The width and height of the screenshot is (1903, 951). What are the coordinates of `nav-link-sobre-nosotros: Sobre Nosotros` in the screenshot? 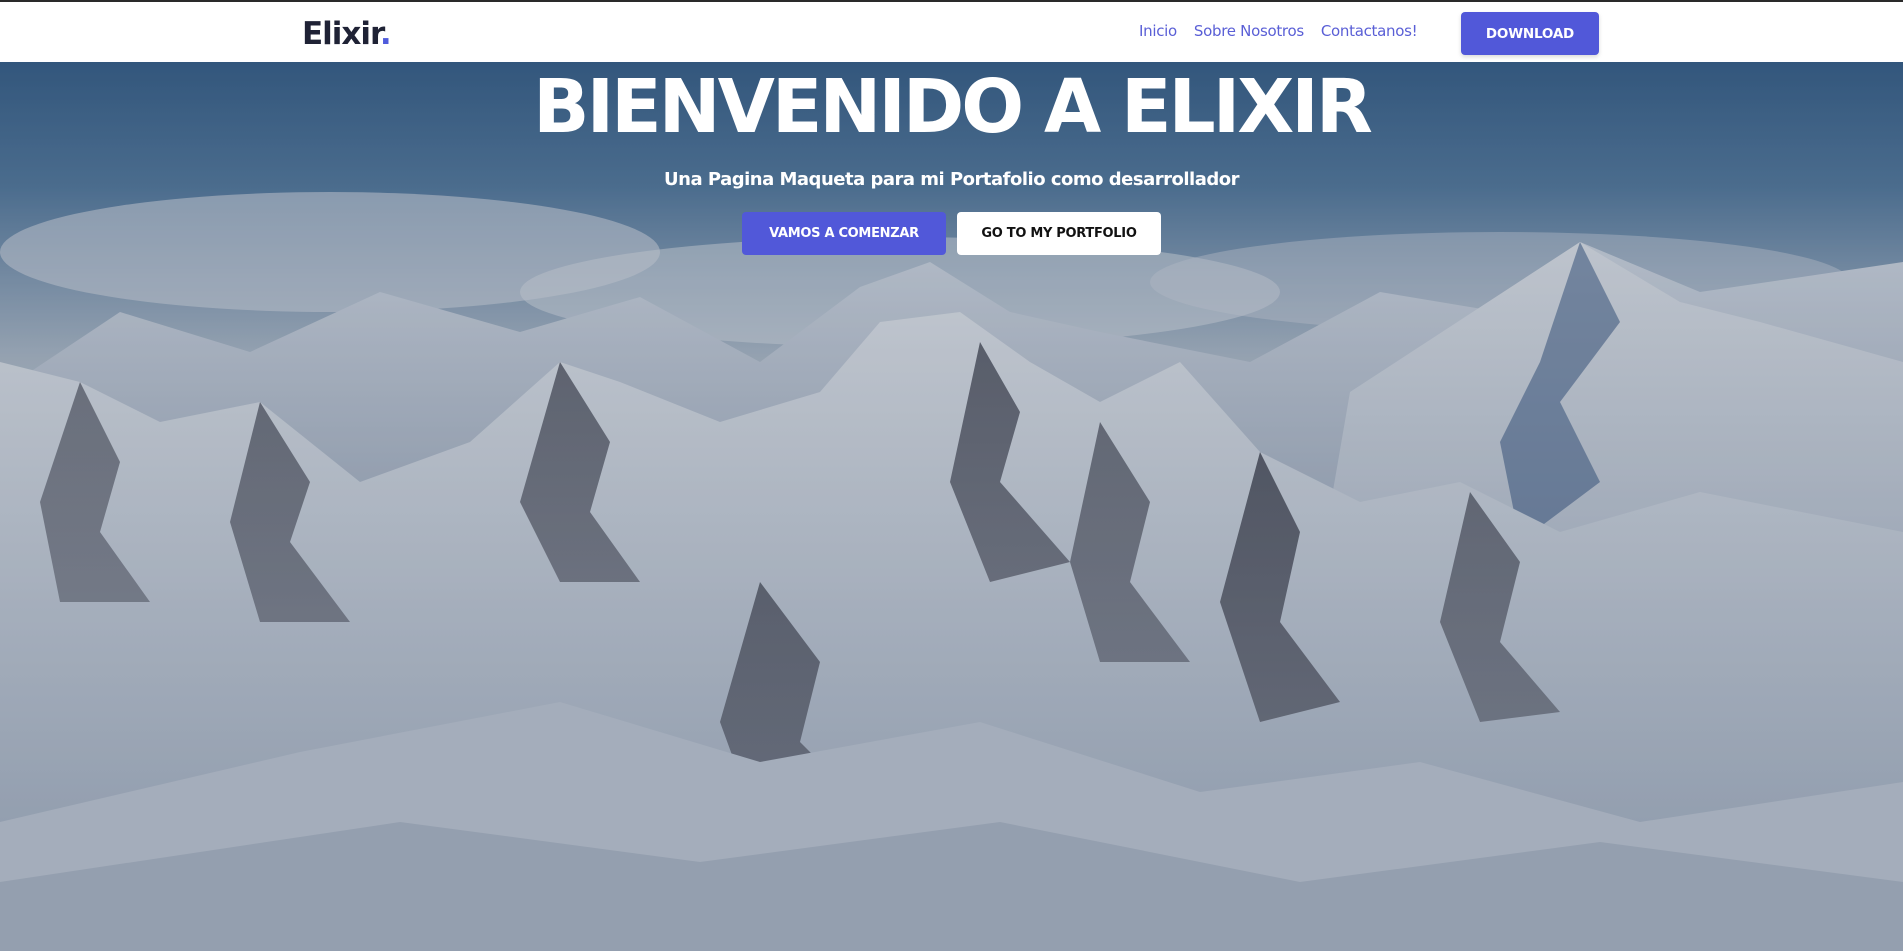 It's located at (1249, 31).